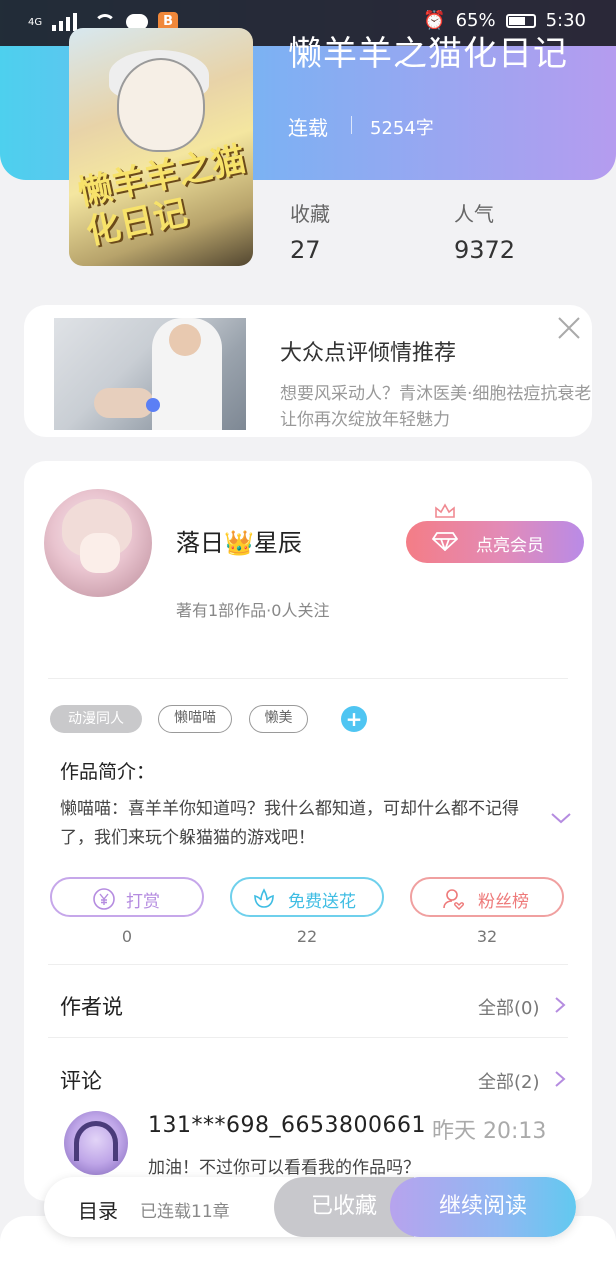  What do you see at coordinates (305, 250) in the screenshot?
I see `favorites-value: 27` at bounding box center [305, 250].